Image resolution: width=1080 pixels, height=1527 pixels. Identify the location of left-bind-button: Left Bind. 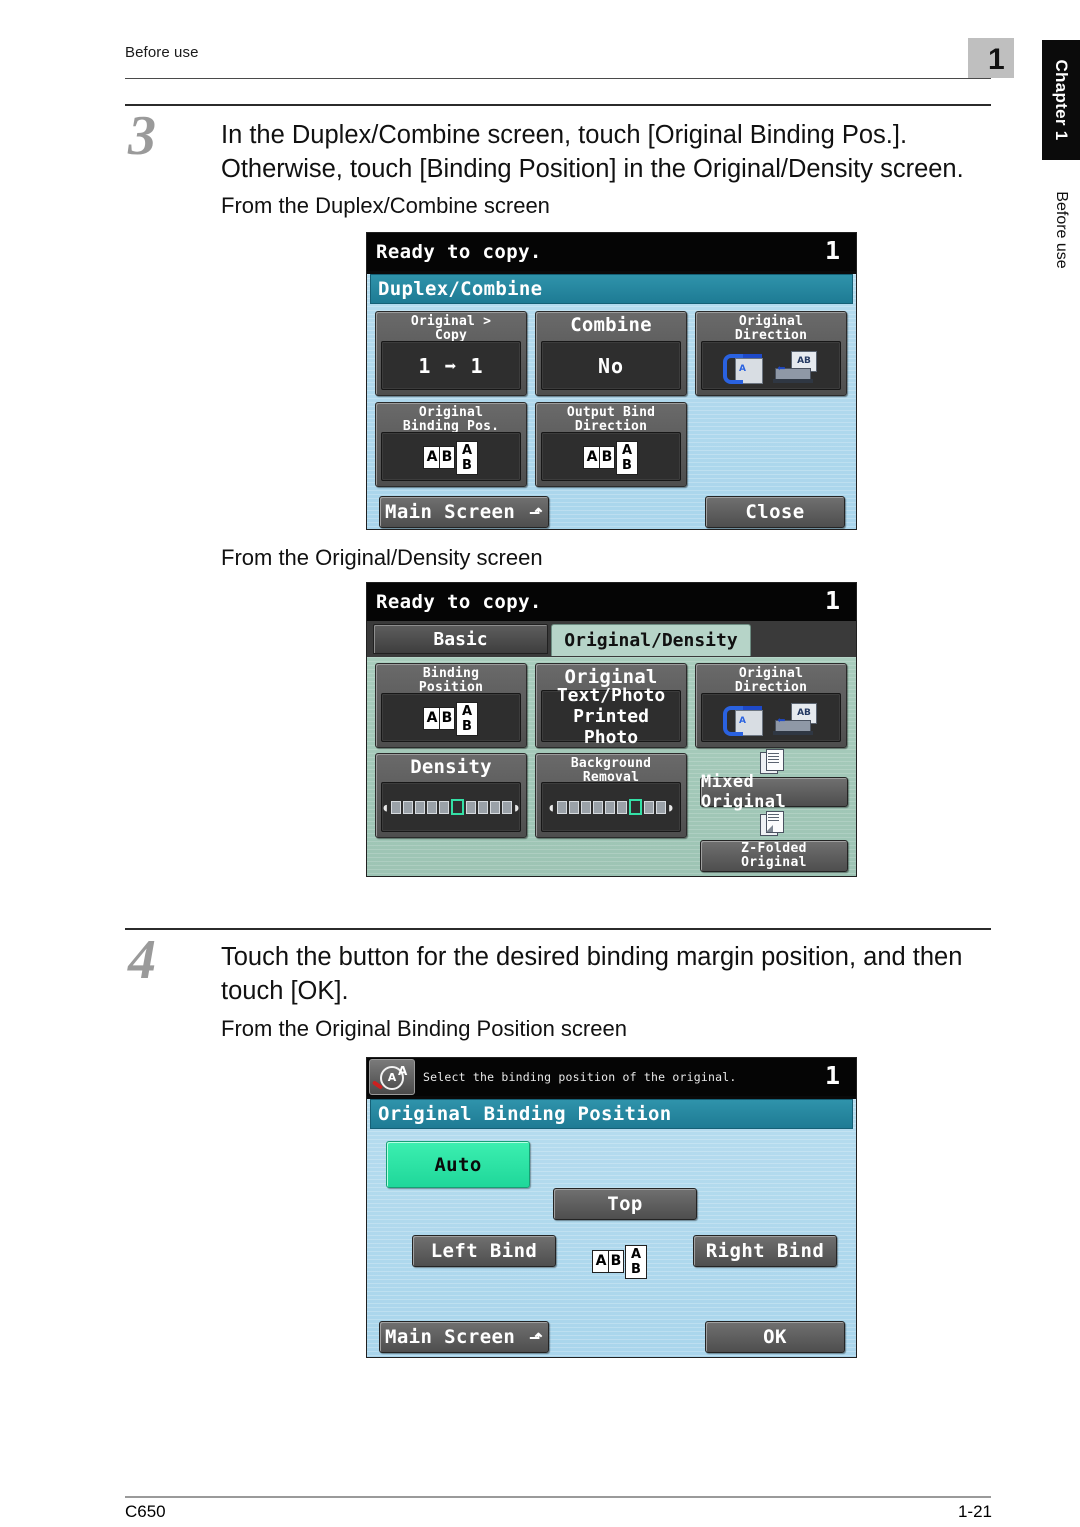
(484, 1251).